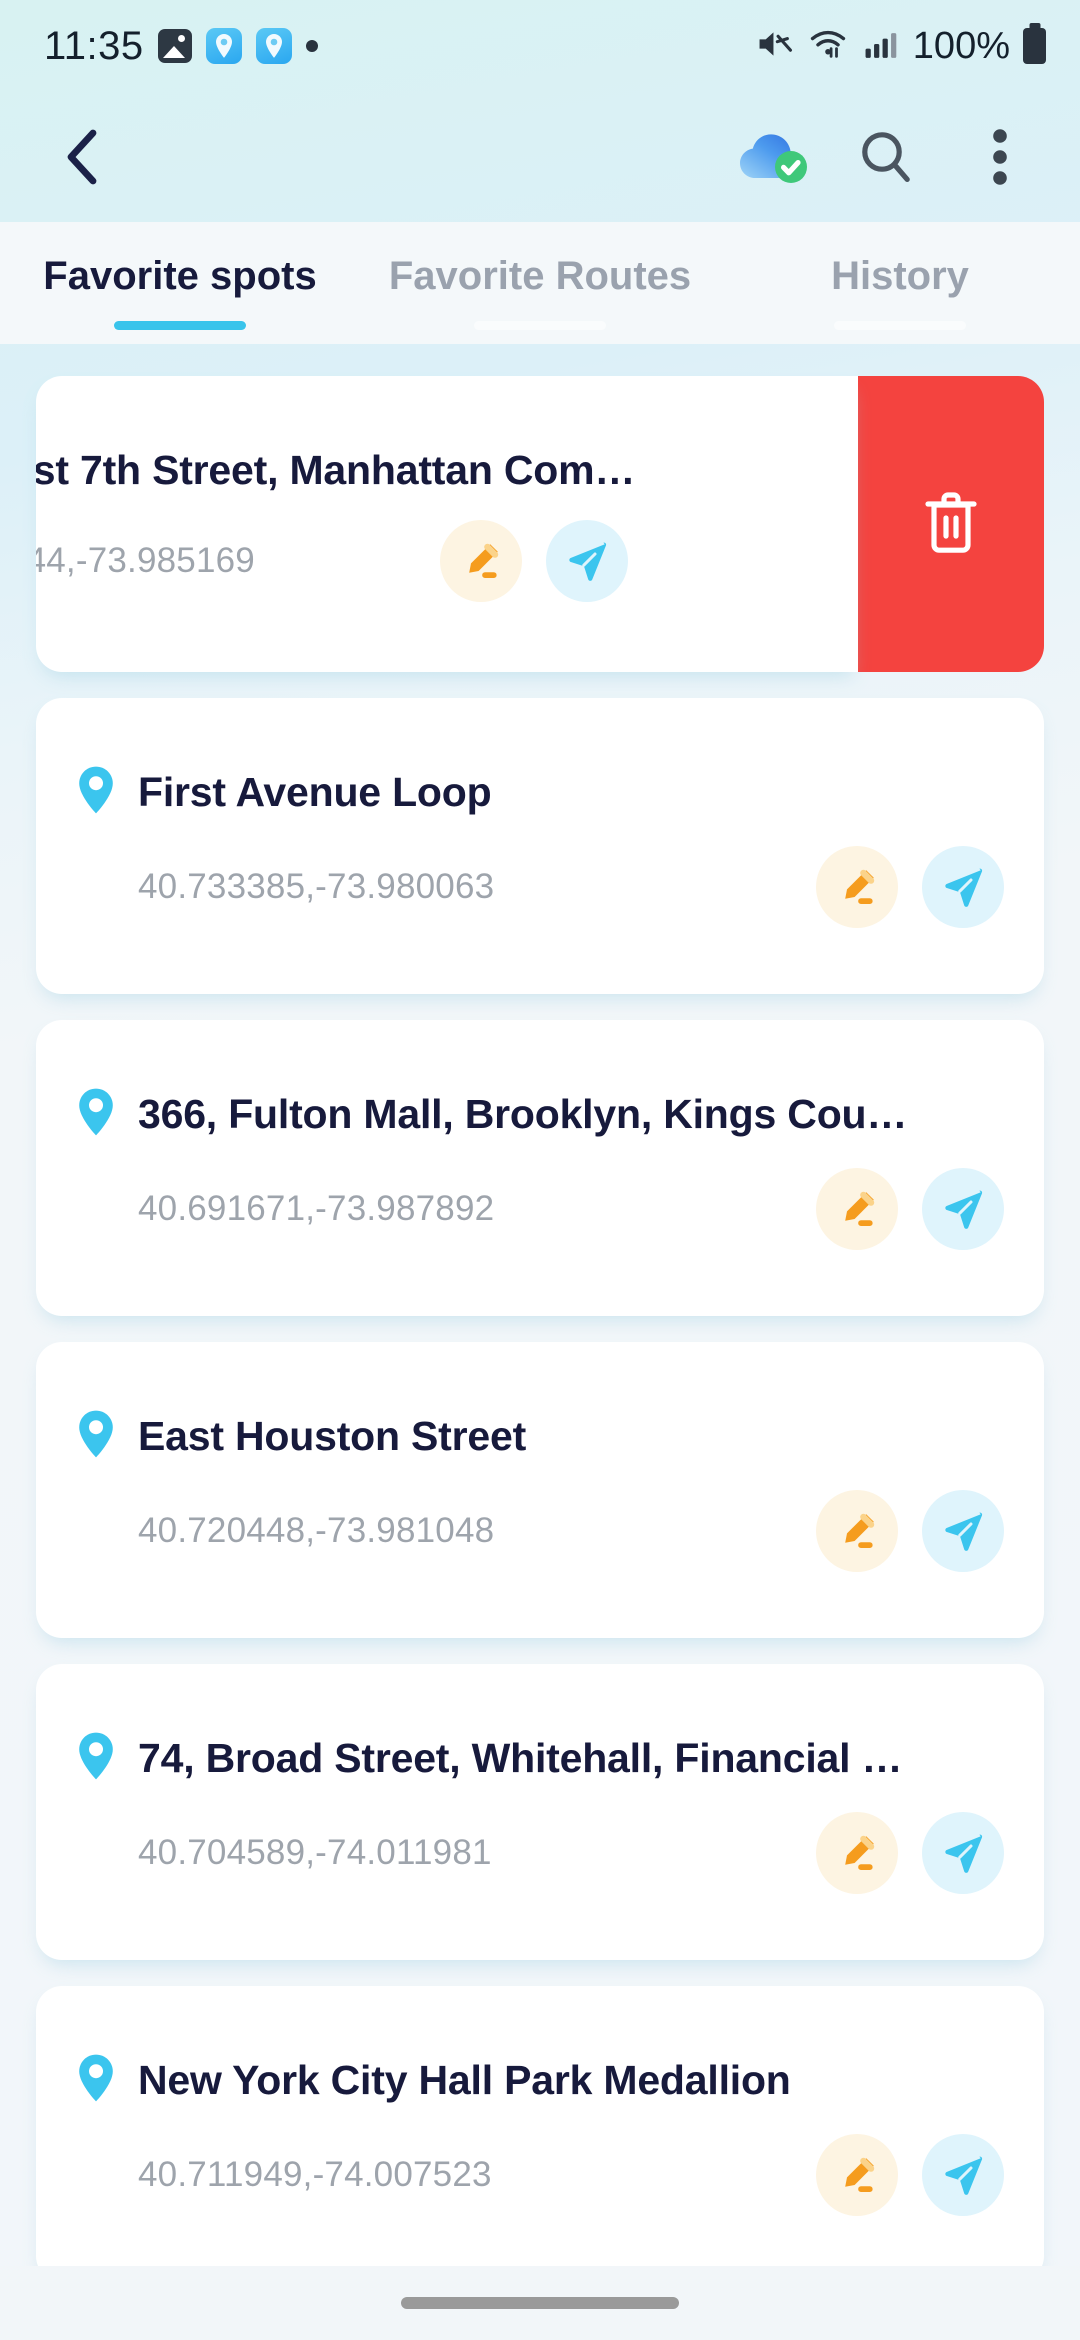  I want to click on status-bar-right: 100%, so click(901, 46).